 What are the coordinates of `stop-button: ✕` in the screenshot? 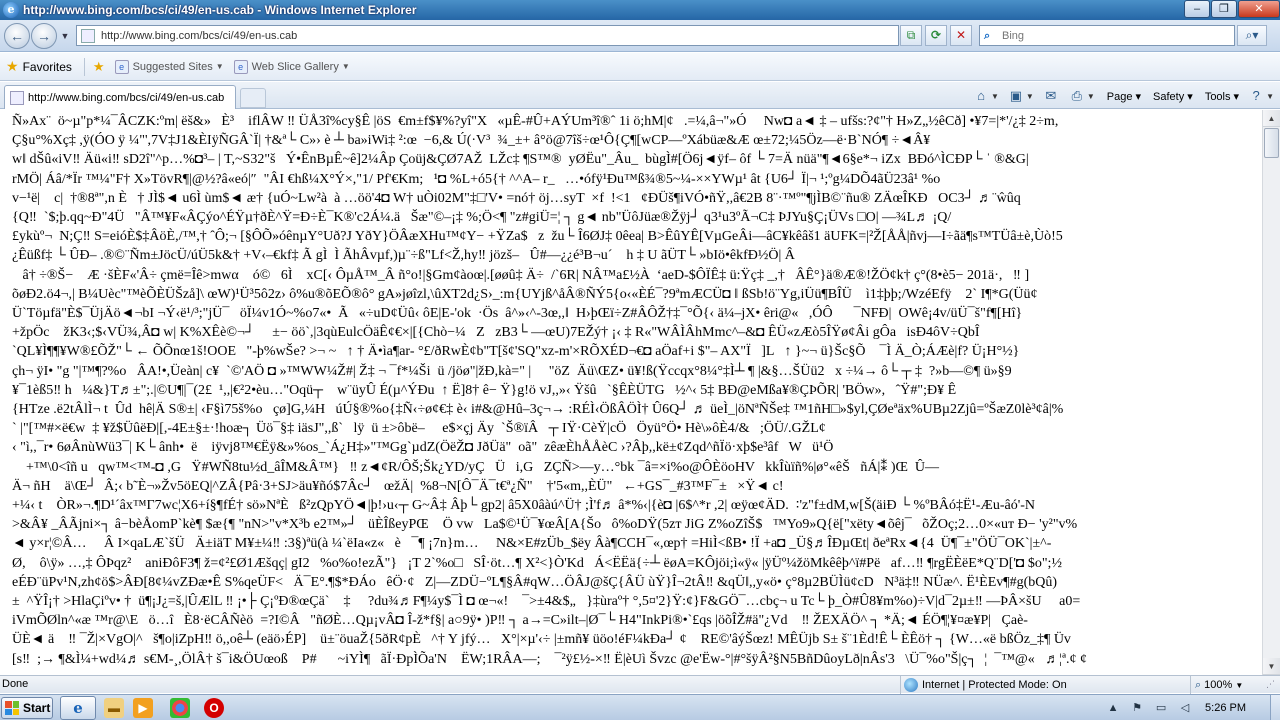 It's located at (961, 35).